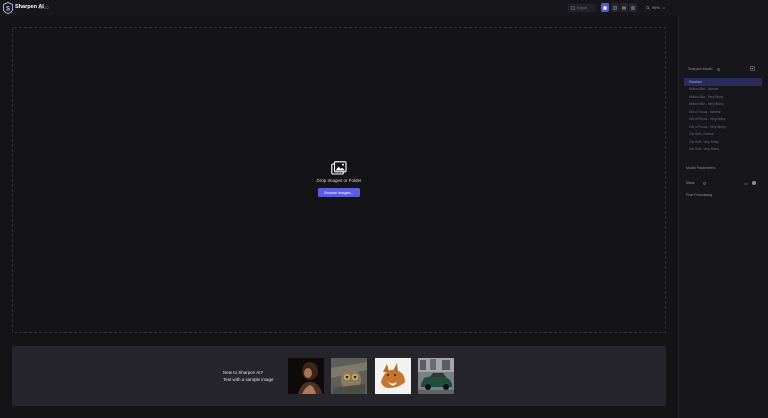 The width and height of the screenshot is (768, 418). I want to click on grid-view-icon, so click(633, 7).